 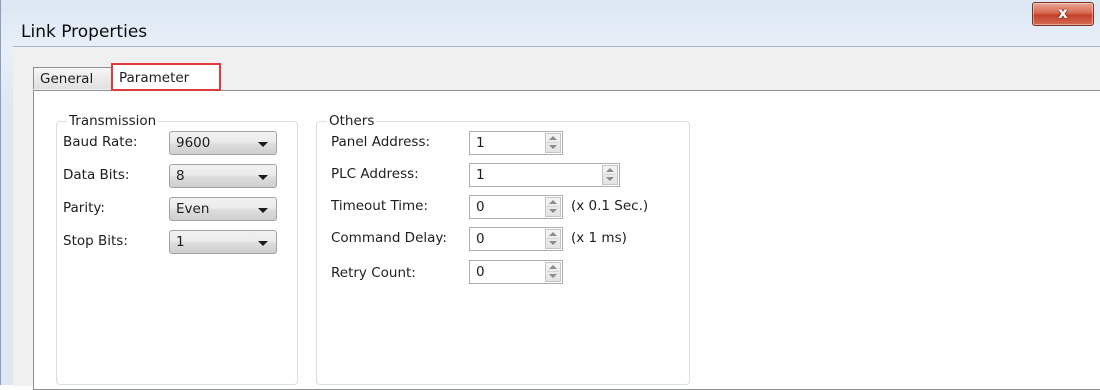 I want to click on retry-count-value: 0, so click(x=480, y=272).